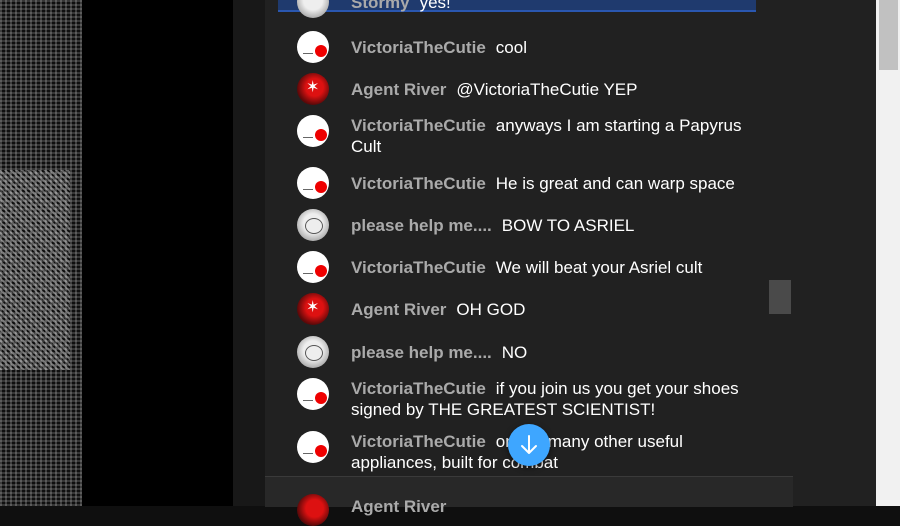 The height and width of the screenshot is (526, 900). Describe the element at coordinates (249, 253) in the screenshot. I see `gutter` at that location.